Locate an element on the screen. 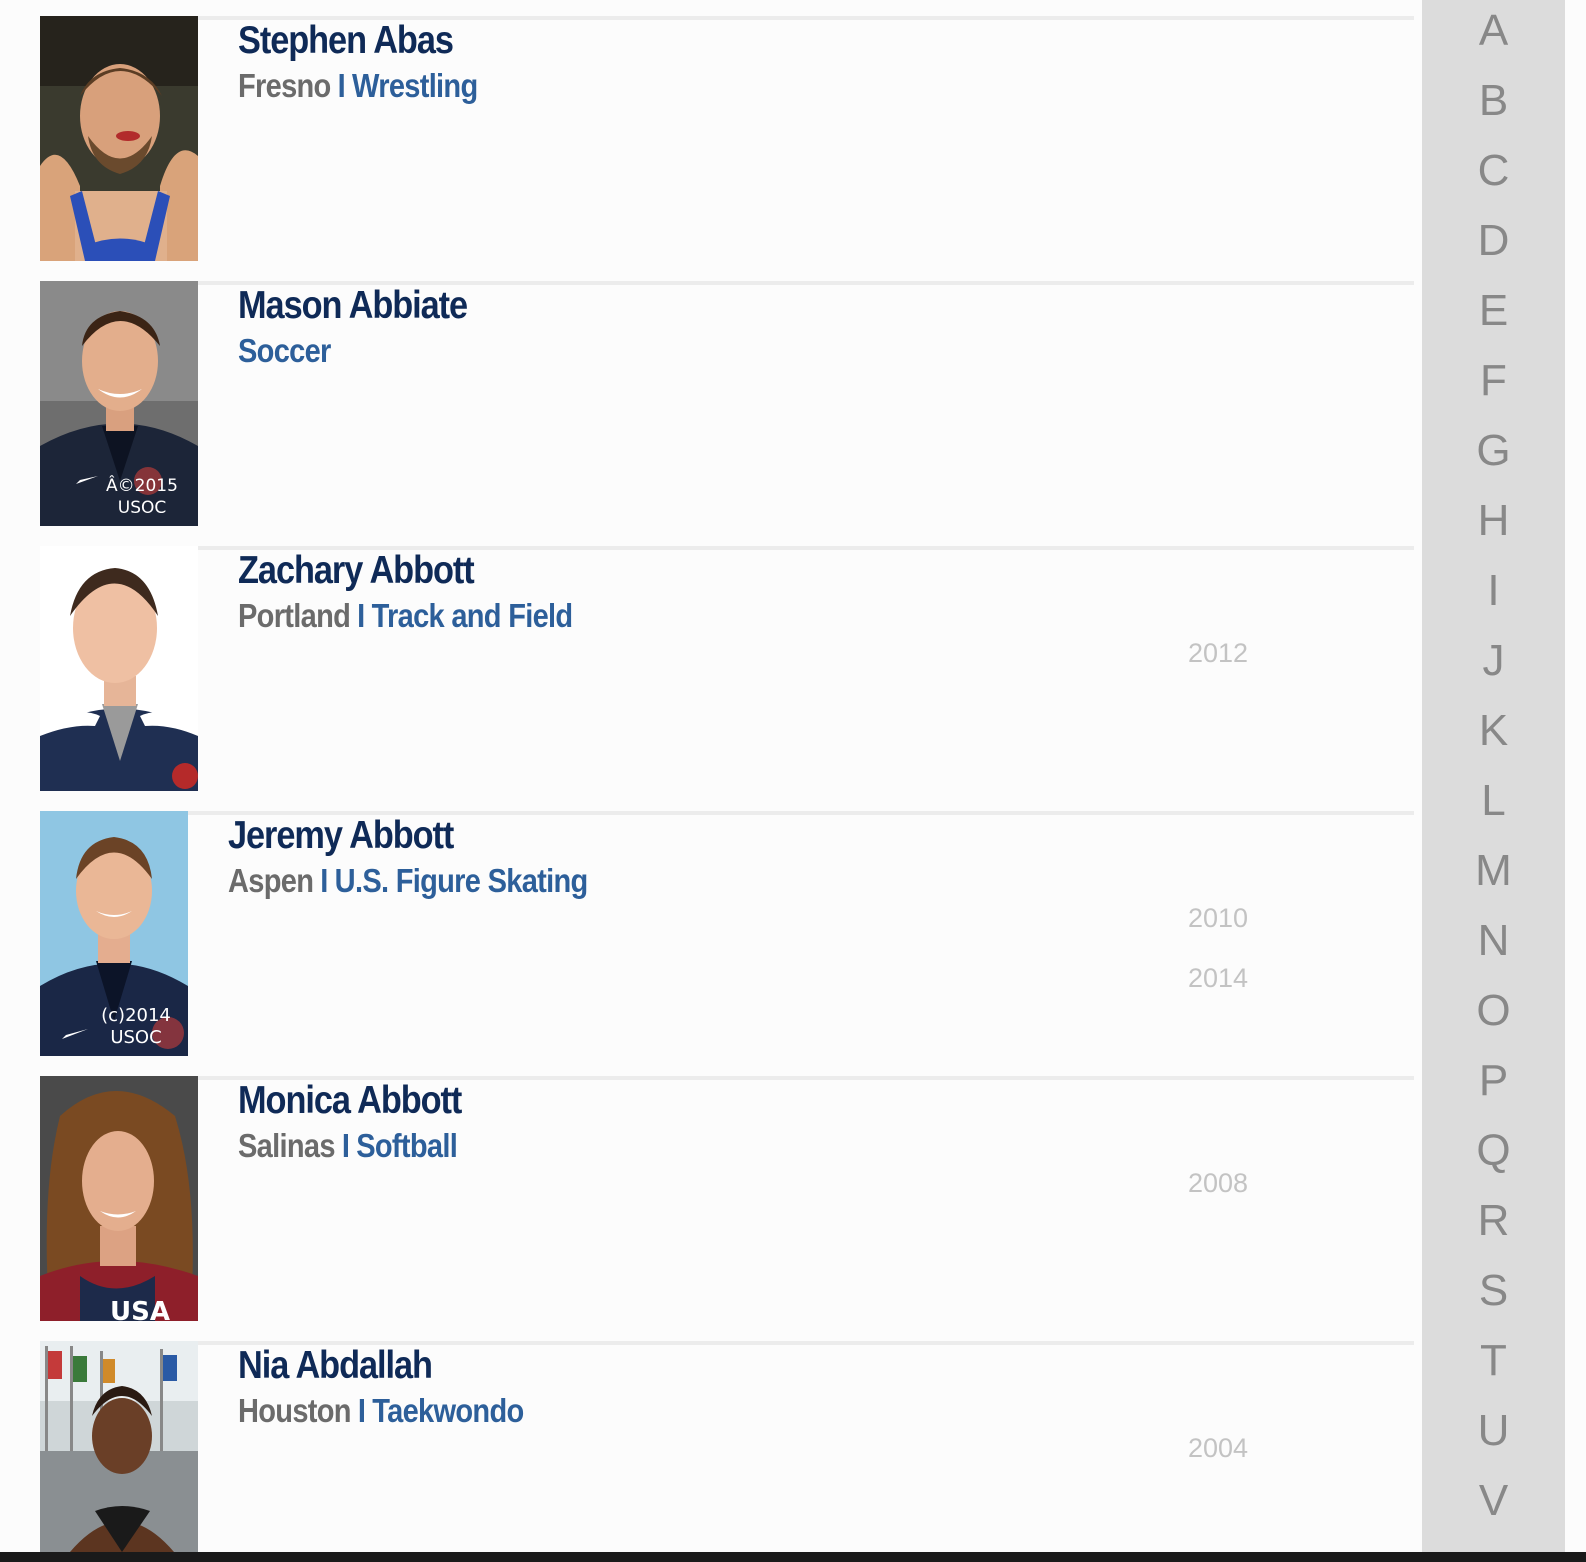 Image resolution: width=1586 pixels, height=1562 pixels. athlete-info: Jeremy Abbott Aspen I U.S. Figure Skating is located at coordinates (432, 858).